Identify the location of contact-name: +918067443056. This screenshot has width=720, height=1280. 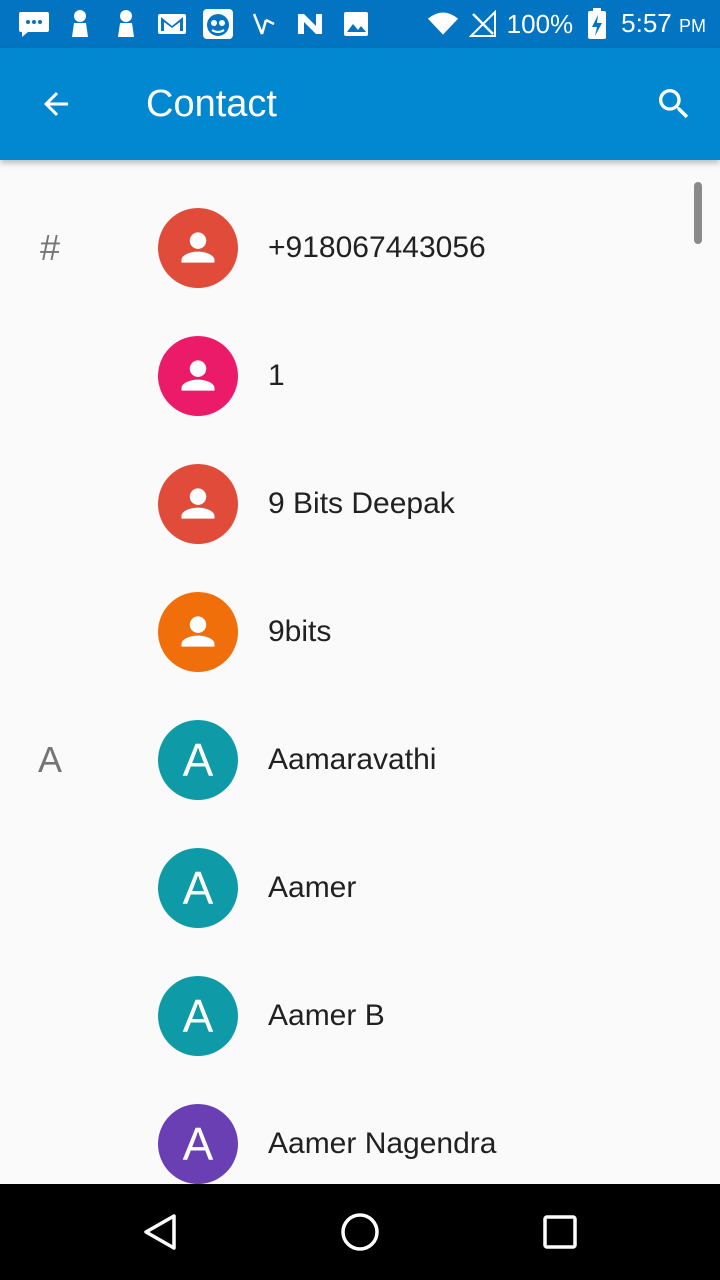
(377, 247).